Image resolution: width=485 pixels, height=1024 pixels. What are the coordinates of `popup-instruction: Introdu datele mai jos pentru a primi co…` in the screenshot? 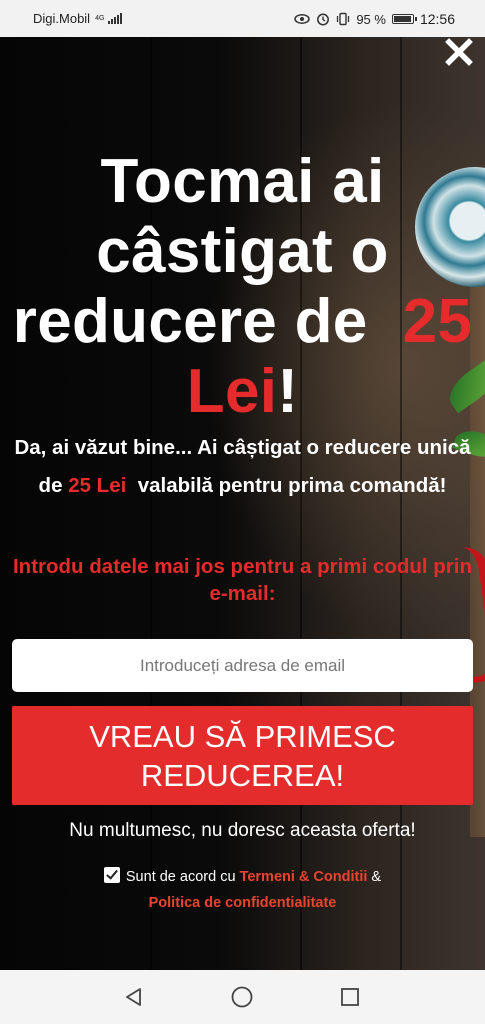 It's located at (242, 580).